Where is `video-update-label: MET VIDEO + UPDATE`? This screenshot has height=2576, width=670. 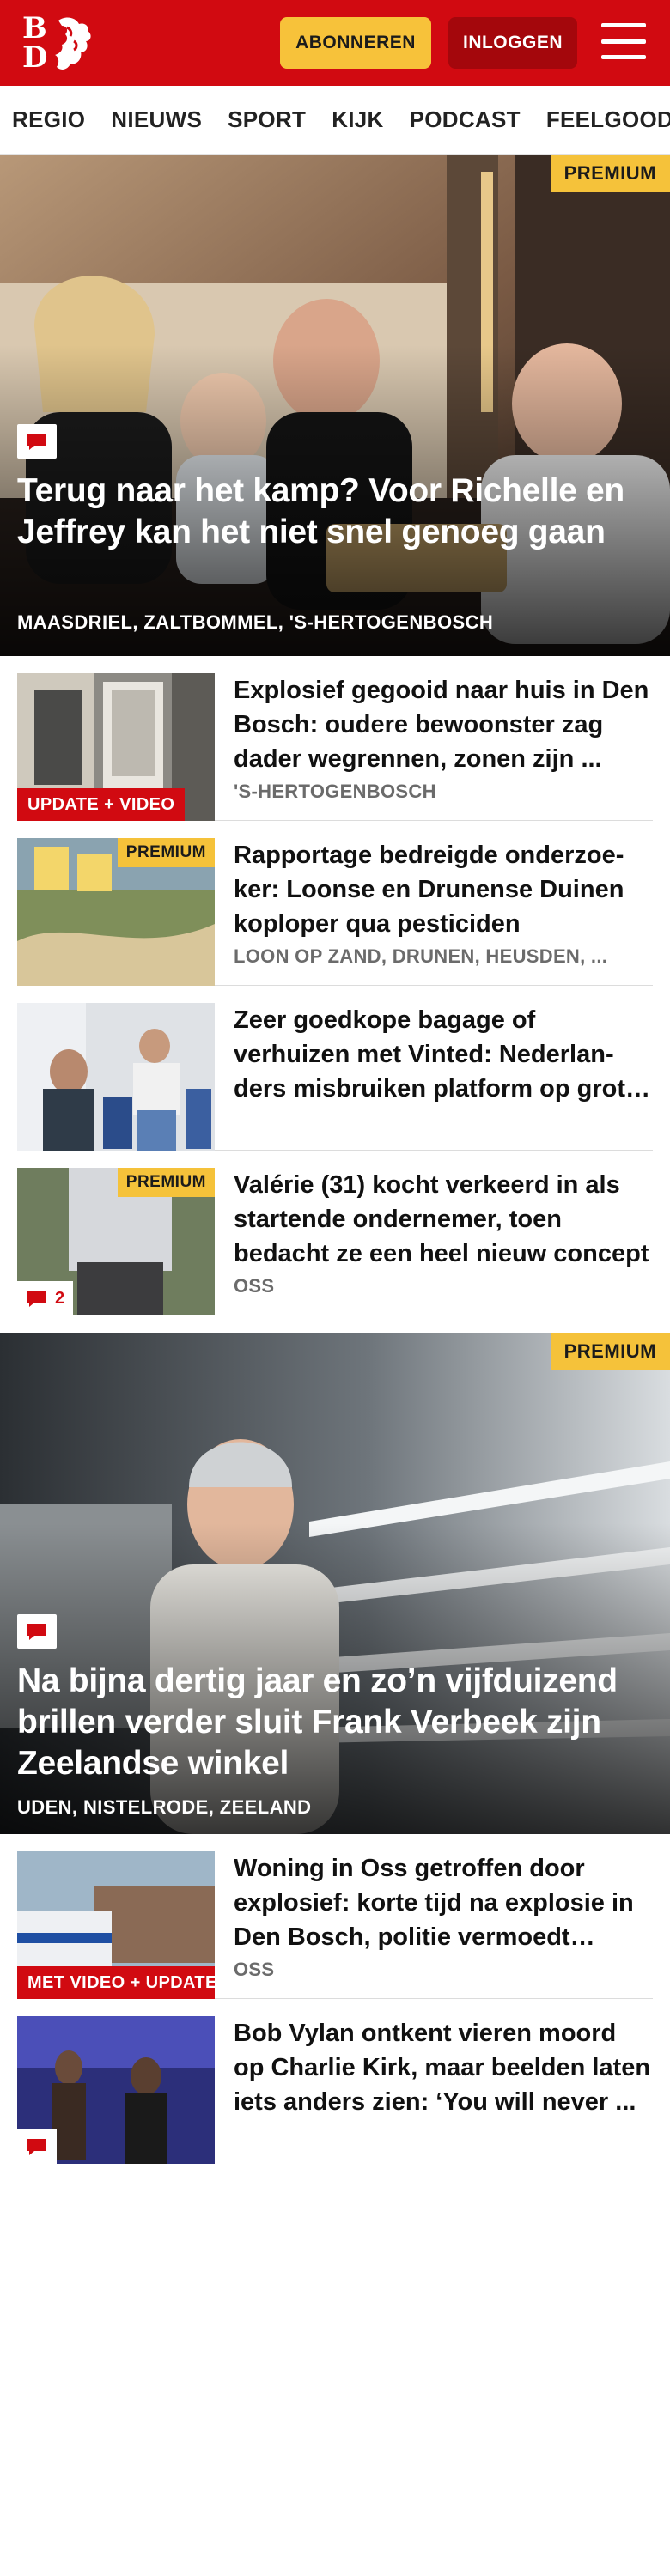
video-update-label: MET VIDEO + UPDATE is located at coordinates (116, 1982).